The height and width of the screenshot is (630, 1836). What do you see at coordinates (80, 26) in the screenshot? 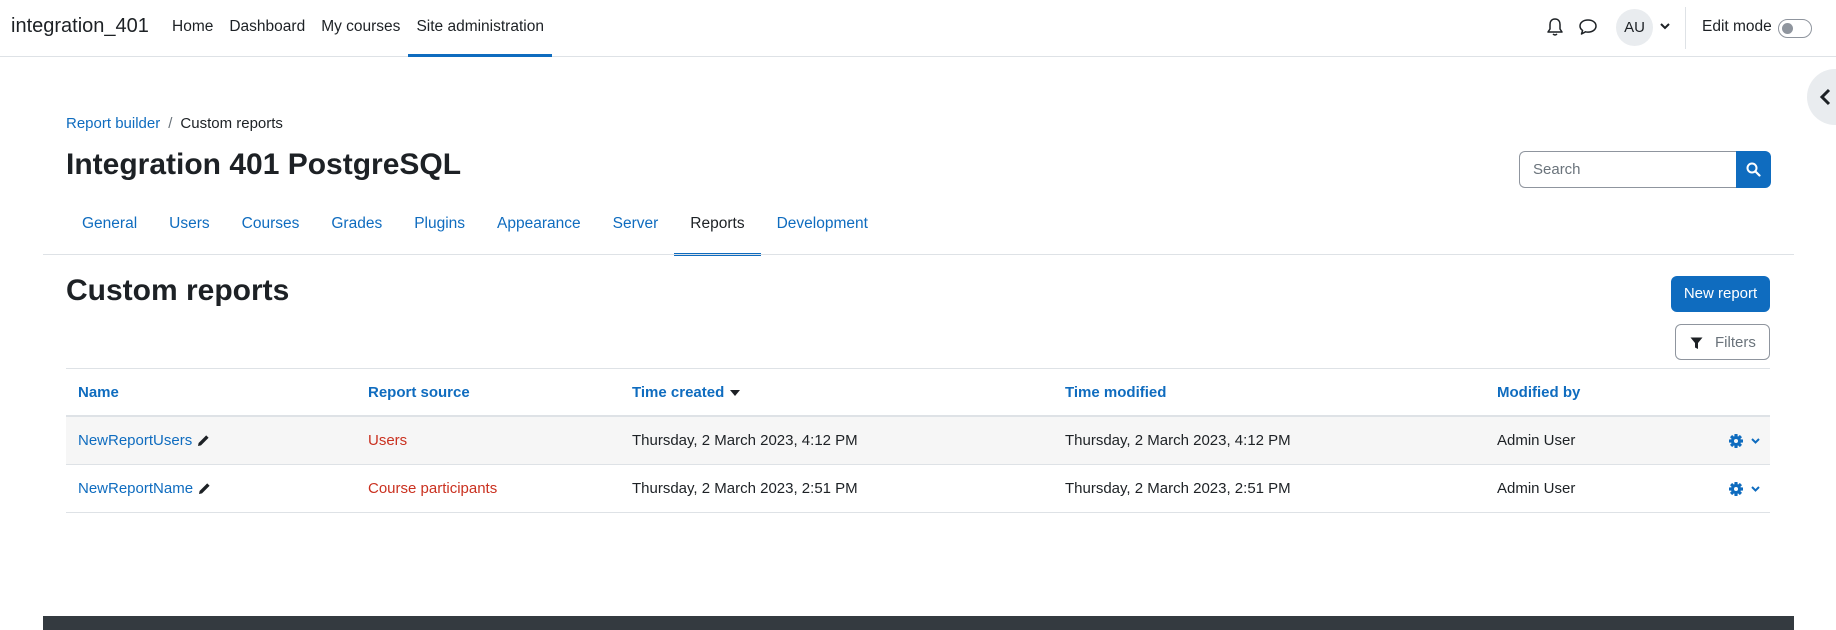
I see `site-name: integration_401` at bounding box center [80, 26].